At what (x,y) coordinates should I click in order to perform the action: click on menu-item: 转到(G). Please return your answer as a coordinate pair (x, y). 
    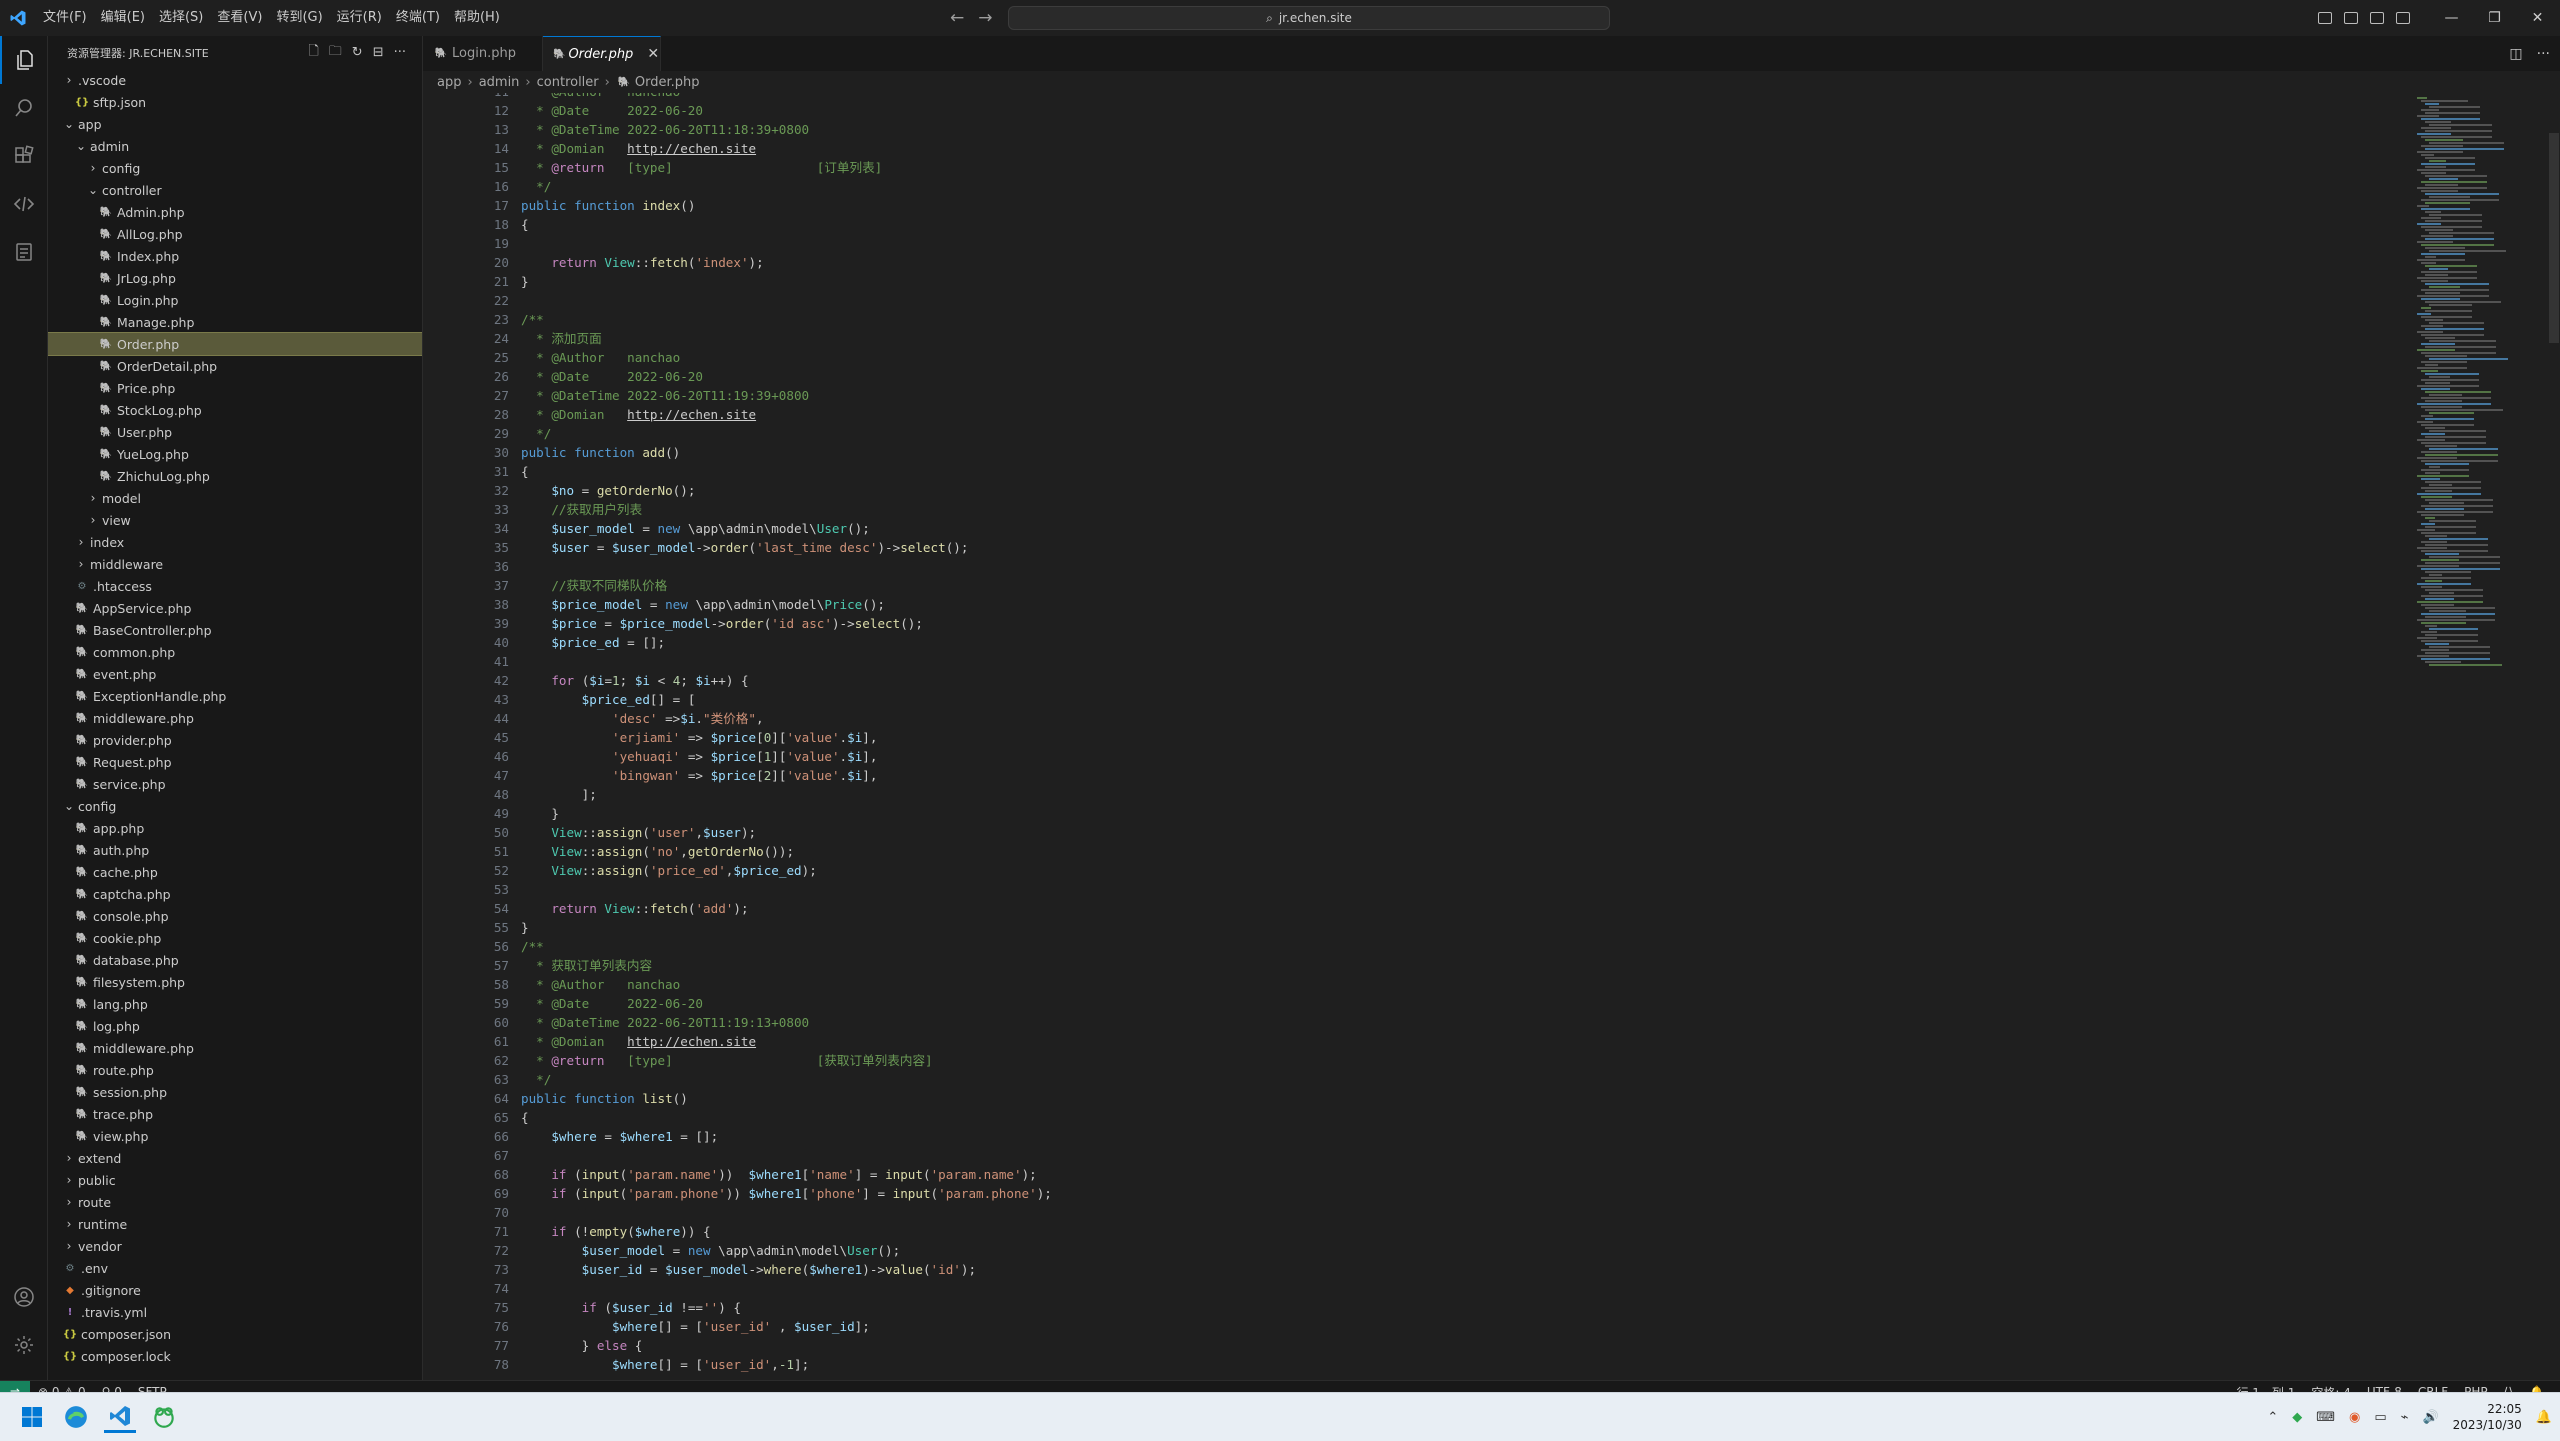
    Looking at the image, I should click on (299, 18).